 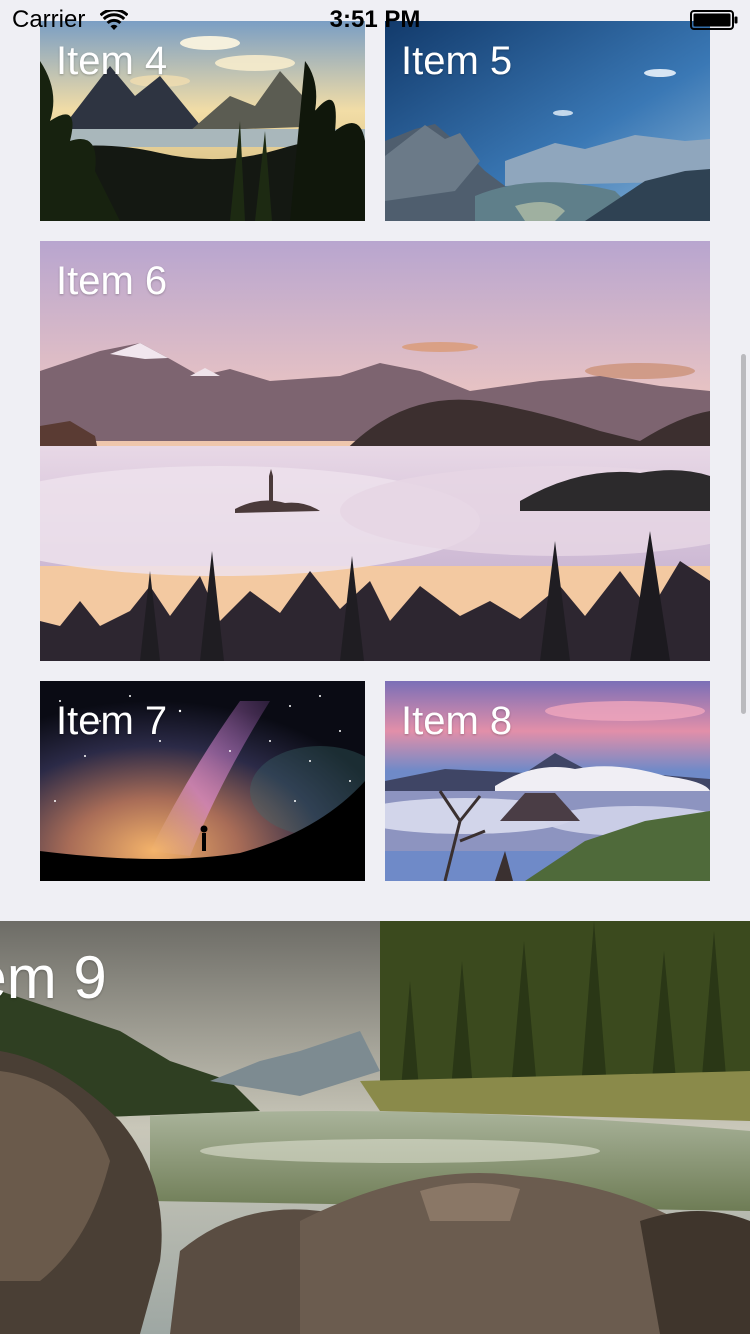 What do you see at coordinates (547, 121) in the screenshot?
I see `grid-item-5: Item 5` at bounding box center [547, 121].